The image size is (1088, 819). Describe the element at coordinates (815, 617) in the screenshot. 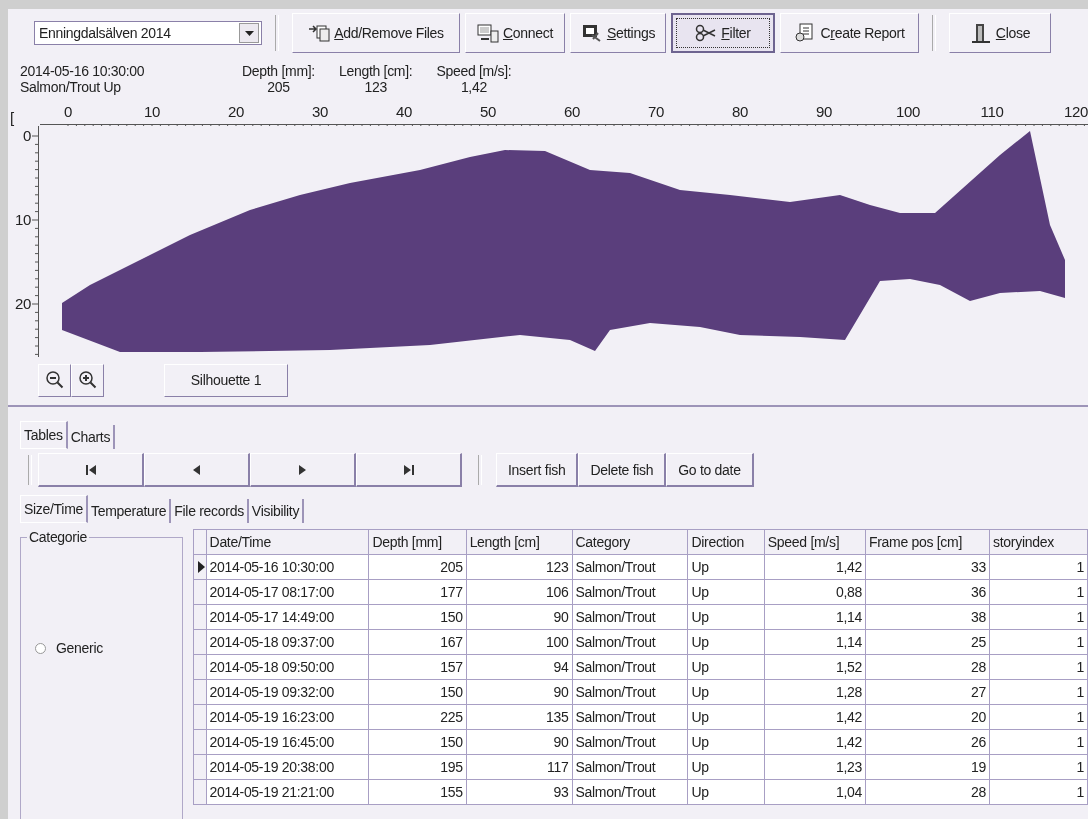

I see `table-cell: 1,14` at that location.